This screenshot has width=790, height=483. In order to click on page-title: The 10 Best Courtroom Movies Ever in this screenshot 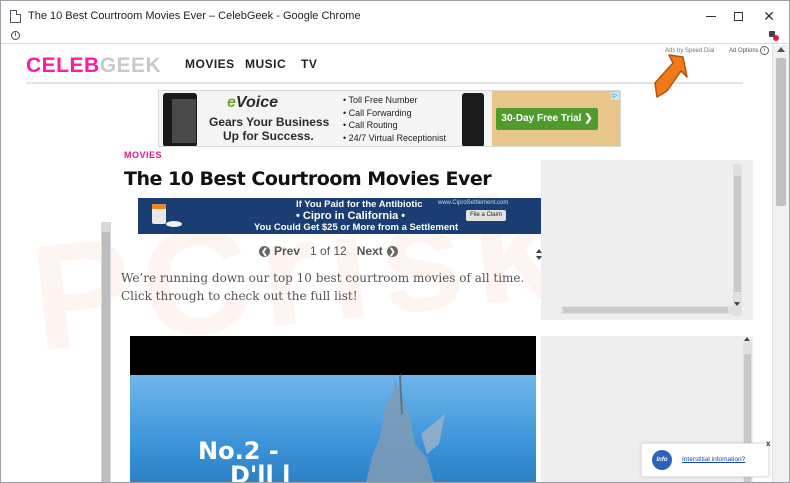, I will do `click(308, 179)`.